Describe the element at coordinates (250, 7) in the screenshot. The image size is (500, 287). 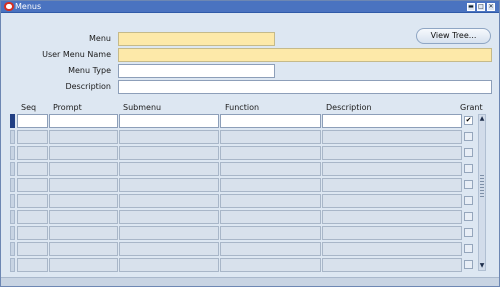
I see `title-bar: Menus ▬ □ ✕` at that location.